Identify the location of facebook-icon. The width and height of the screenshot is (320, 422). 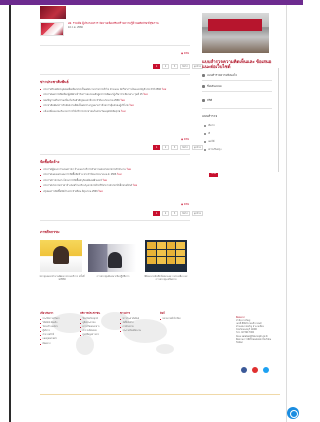
(244, 370).